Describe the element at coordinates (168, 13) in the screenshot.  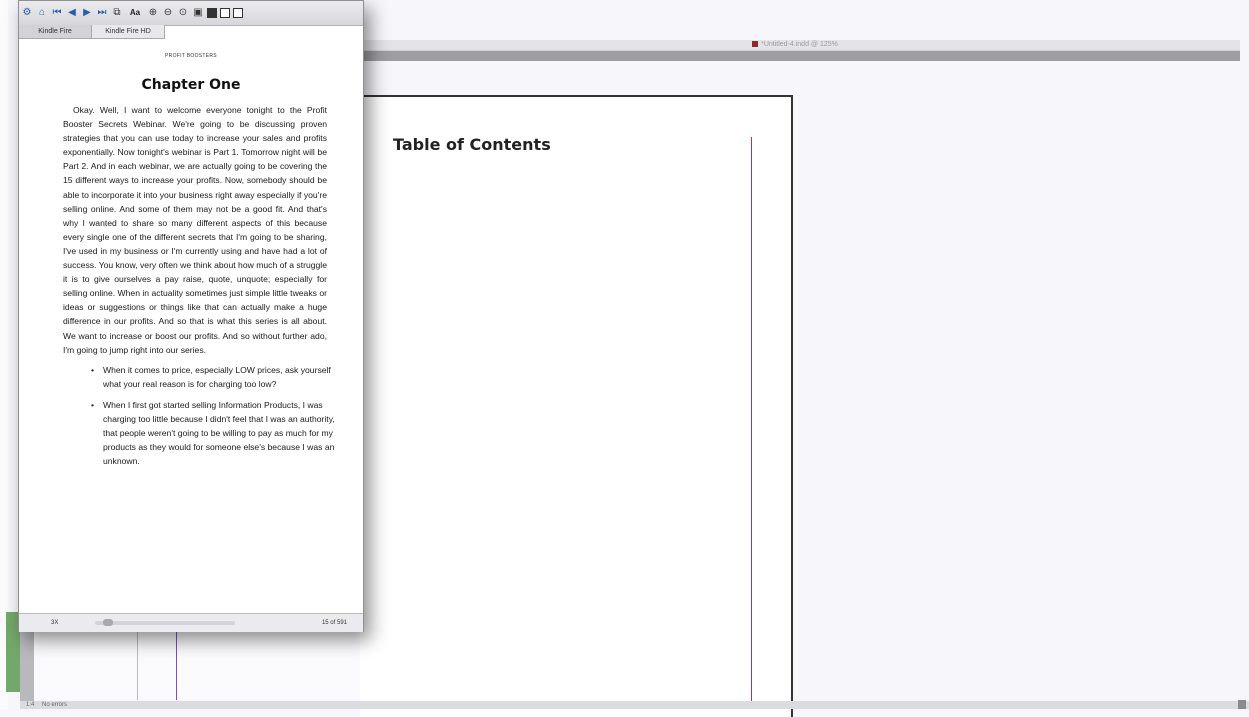
I see `zoom-out-icon: ⊖` at that location.